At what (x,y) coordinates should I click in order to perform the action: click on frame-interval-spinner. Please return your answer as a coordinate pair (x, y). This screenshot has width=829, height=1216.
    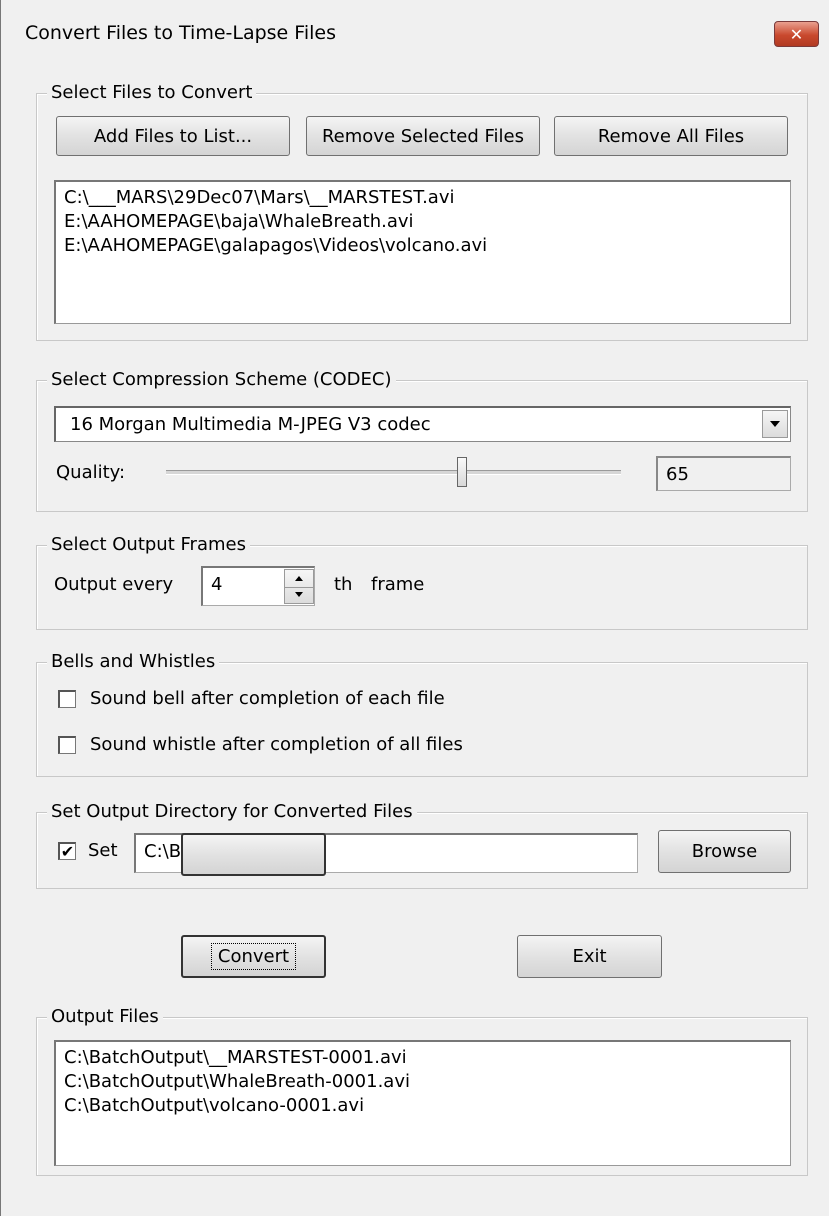
    Looking at the image, I should click on (299, 586).